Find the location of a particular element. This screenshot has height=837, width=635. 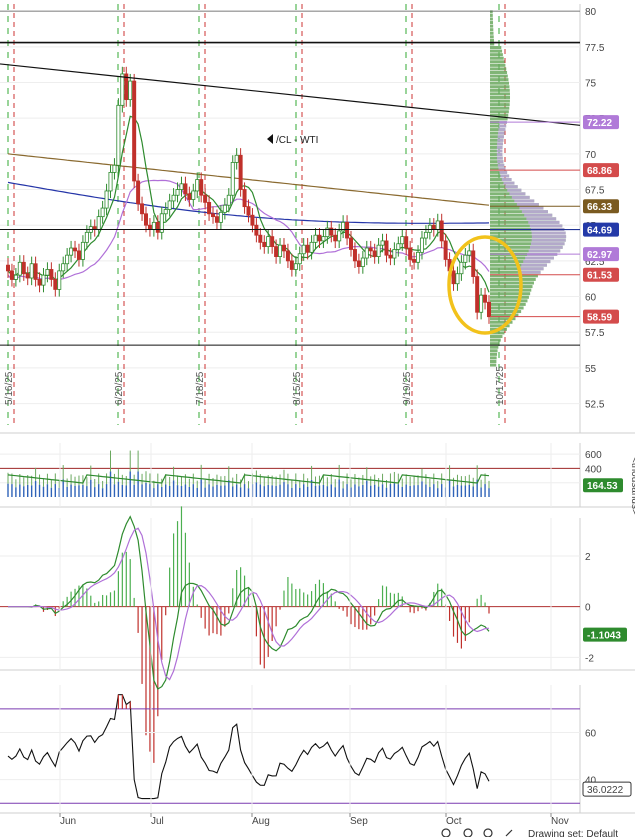

price-tick-label: 57.5 is located at coordinates (595, 333).